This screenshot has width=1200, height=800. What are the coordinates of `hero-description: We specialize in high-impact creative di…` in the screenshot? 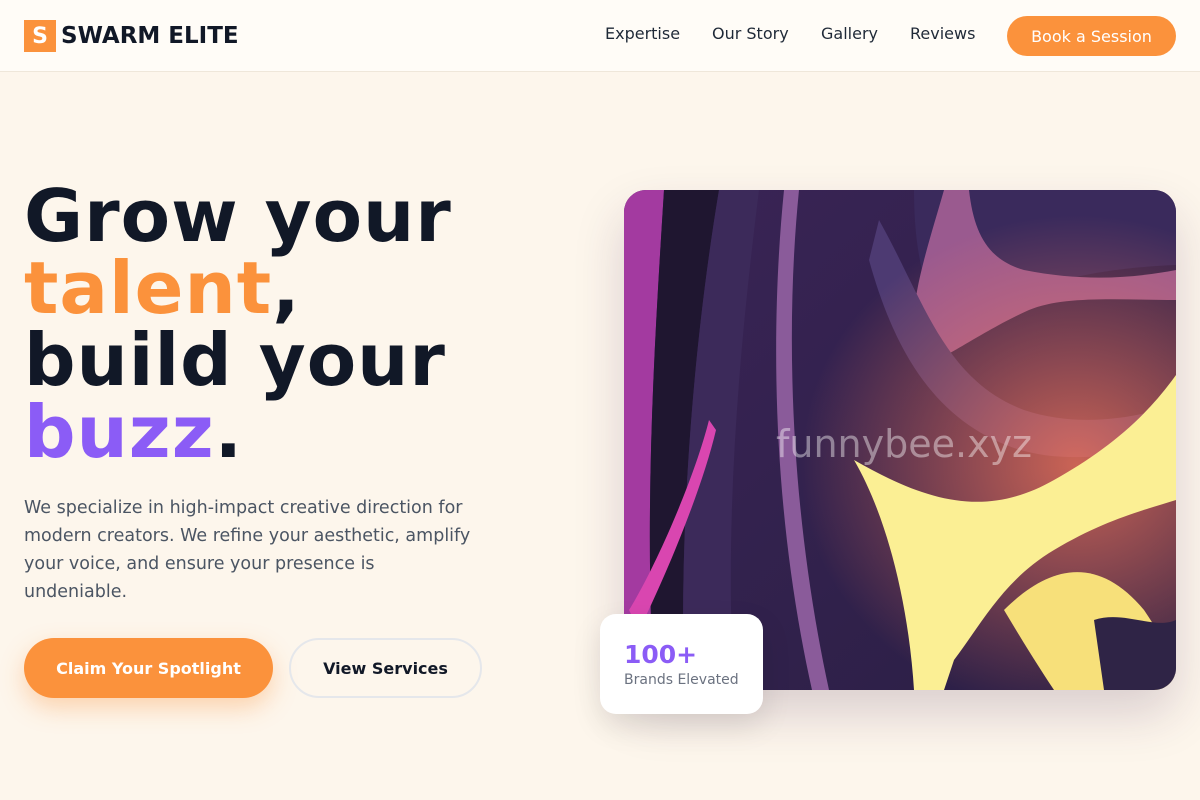 It's located at (247, 550).